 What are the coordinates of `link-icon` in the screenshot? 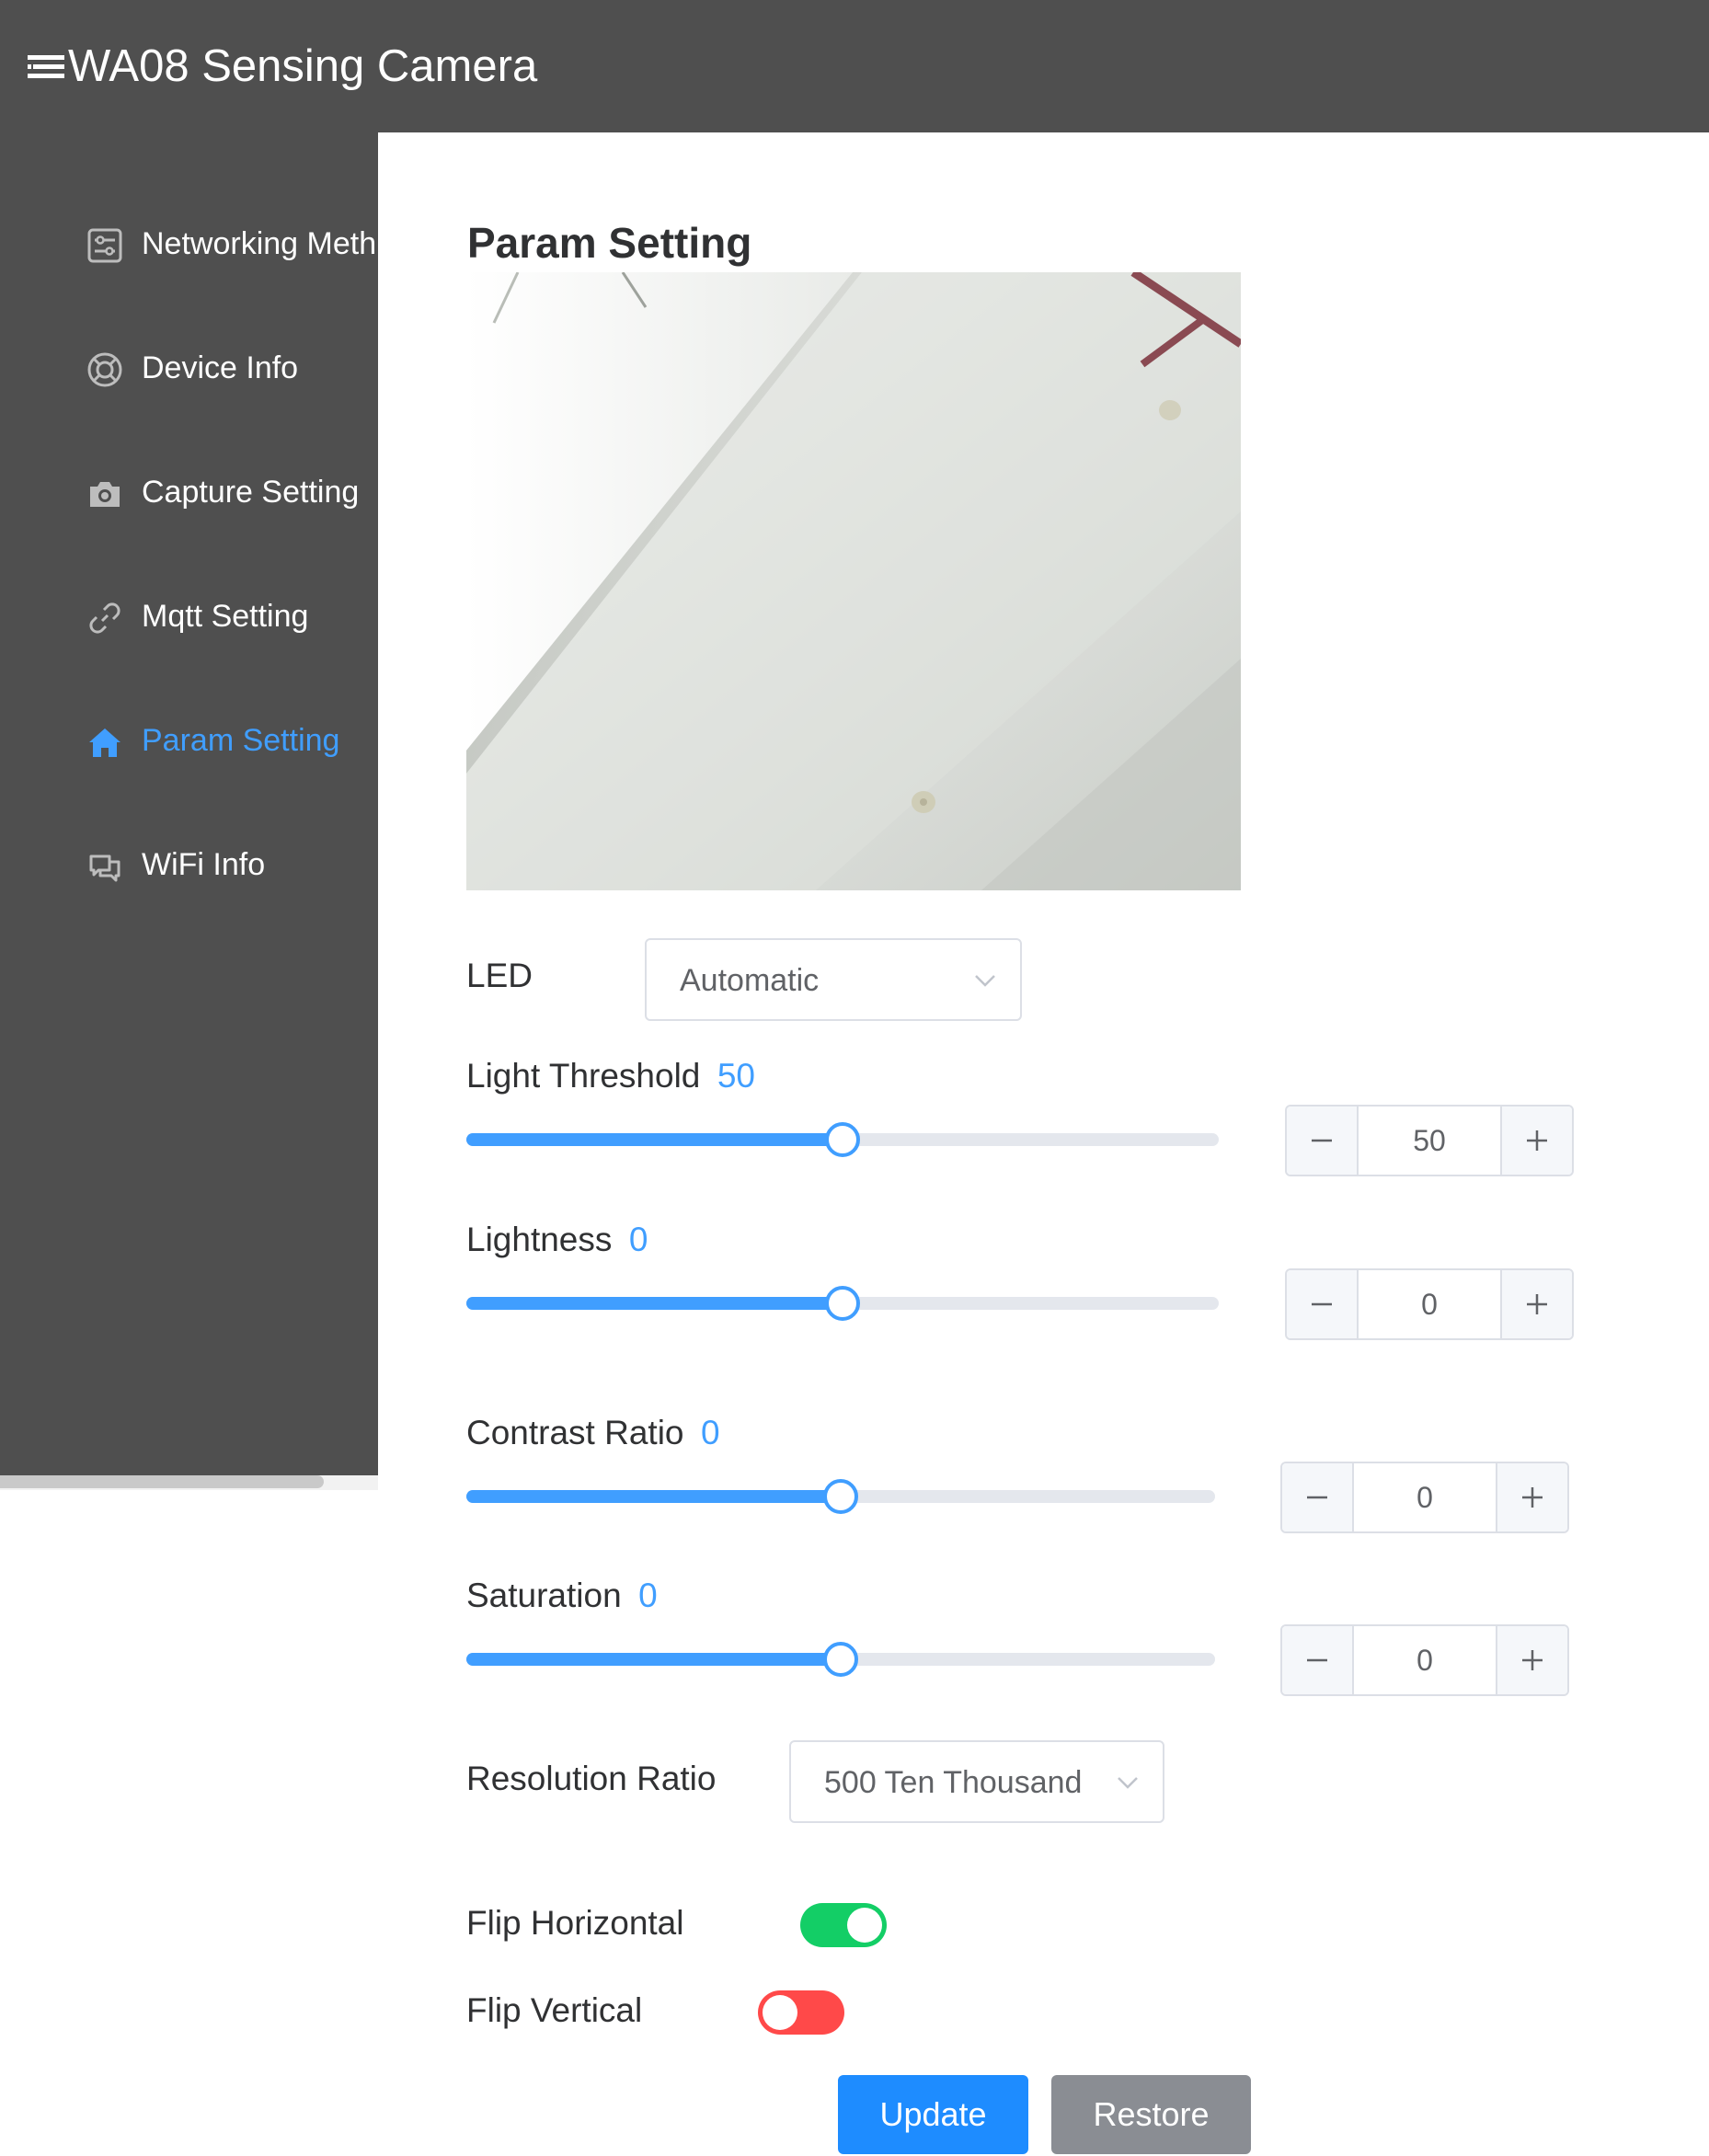 It's located at (105, 618).